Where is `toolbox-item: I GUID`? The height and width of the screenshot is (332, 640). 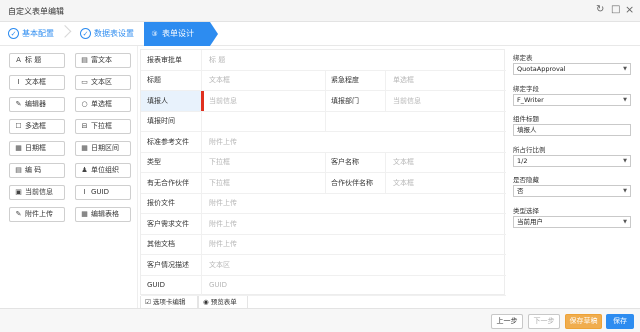 toolbox-item: I GUID is located at coordinates (103, 192).